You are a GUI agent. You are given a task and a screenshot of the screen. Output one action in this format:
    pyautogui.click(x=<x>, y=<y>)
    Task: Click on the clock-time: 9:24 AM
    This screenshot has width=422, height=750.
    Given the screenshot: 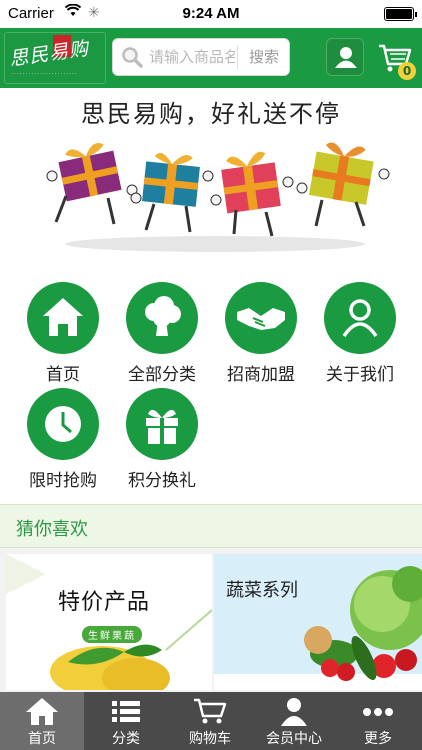 What is the action you would take?
    pyautogui.click(x=211, y=13)
    